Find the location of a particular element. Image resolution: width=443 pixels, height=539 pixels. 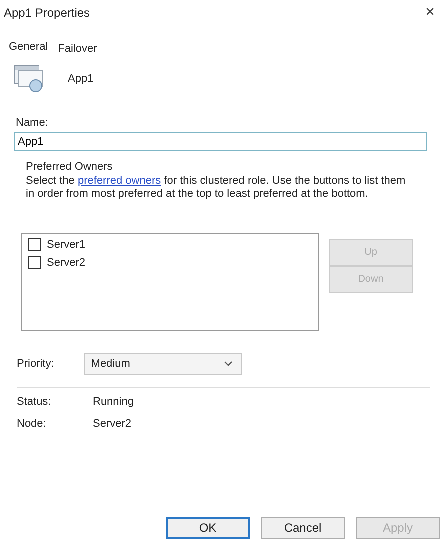

detail-label: Status: is located at coordinates (34, 402).